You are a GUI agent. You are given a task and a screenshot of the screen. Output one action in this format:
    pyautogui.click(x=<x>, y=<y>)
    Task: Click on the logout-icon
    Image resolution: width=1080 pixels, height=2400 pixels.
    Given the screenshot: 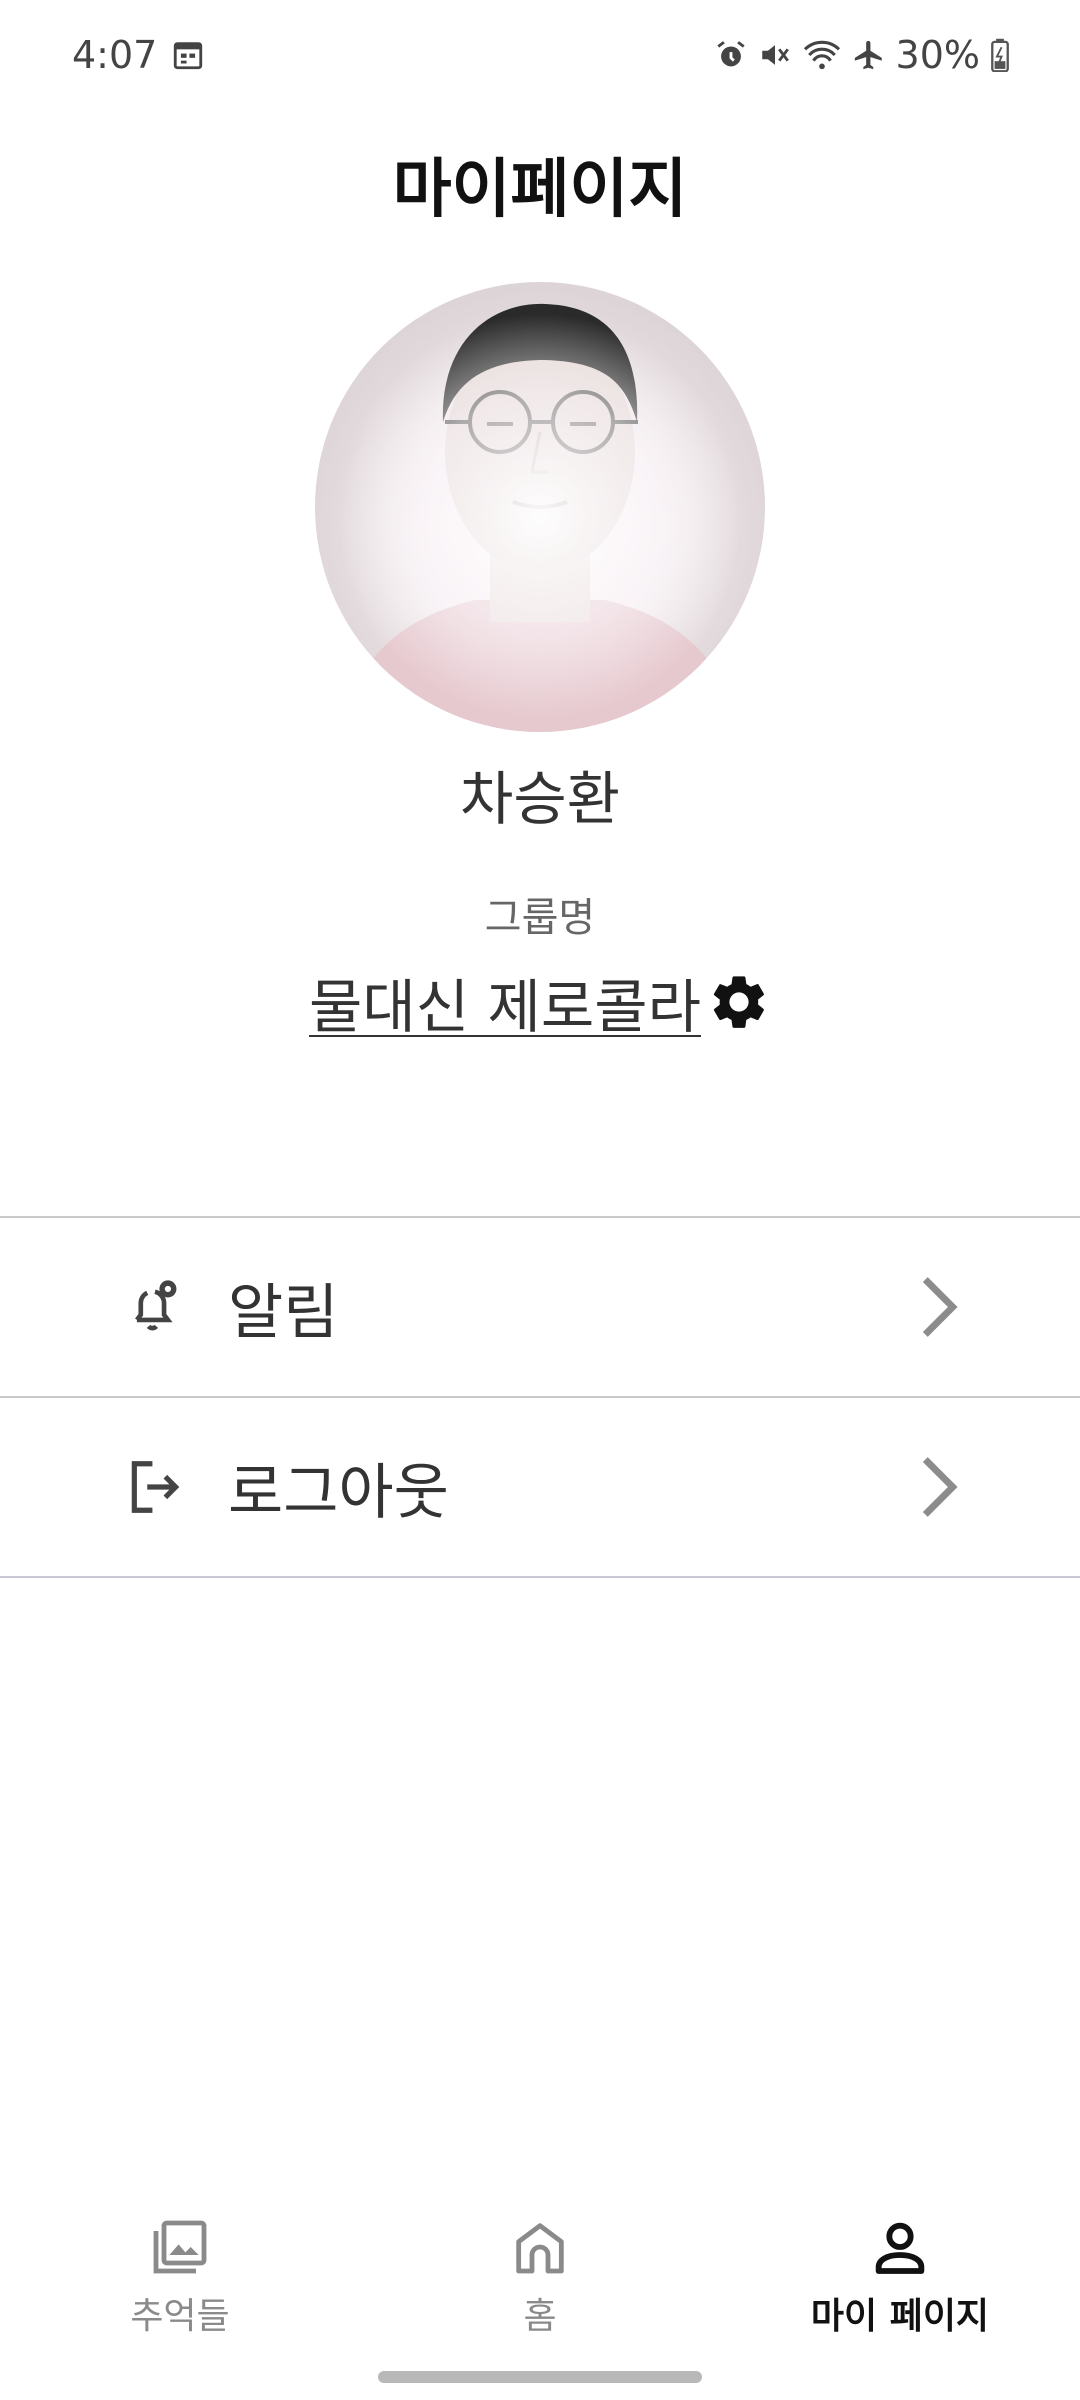 What is the action you would take?
    pyautogui.click(x=155, y=1487)
    